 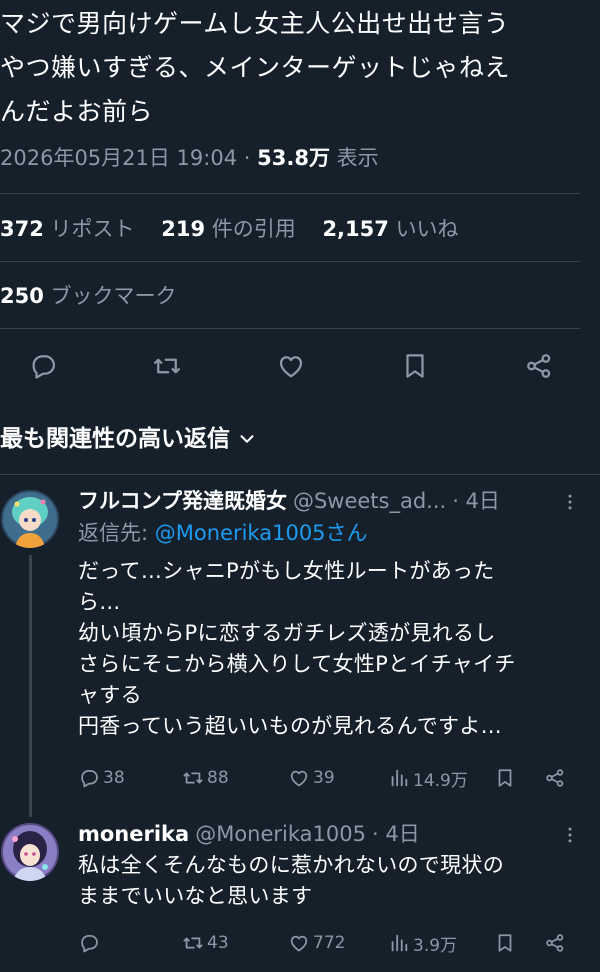 I want to click on quotes-label: 件の引用, so click(x=253, y=229).